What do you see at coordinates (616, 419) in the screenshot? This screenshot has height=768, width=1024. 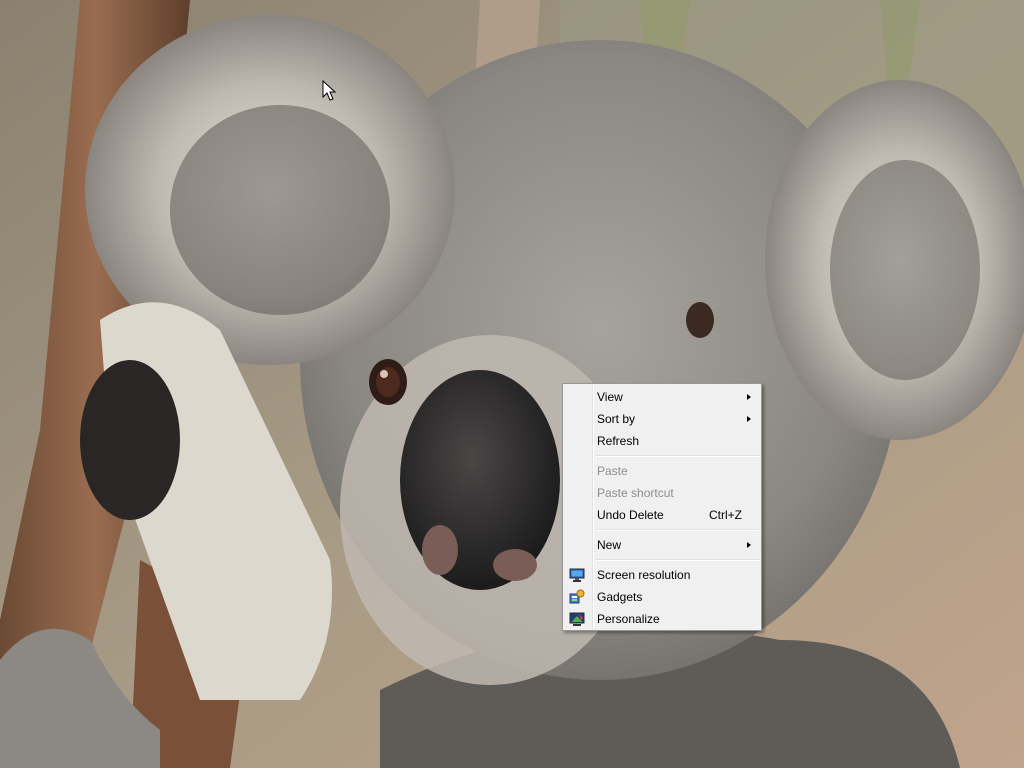 I see `menu-item-label: Sort by` at bounding box center [616, 419].